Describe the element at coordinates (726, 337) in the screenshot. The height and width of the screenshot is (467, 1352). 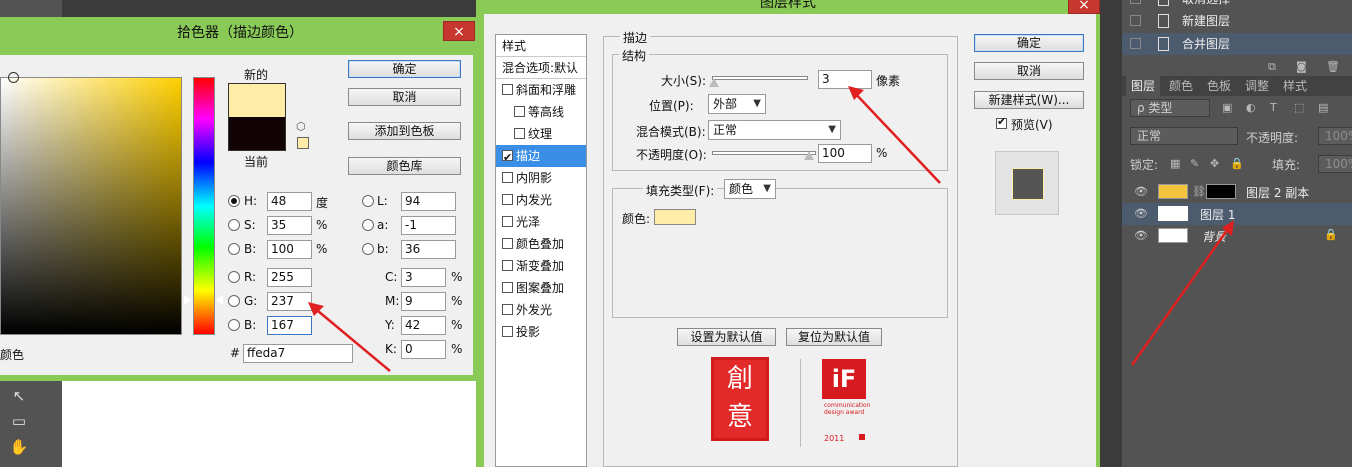
I see `make-default-button: 设置为默认值` at that location.